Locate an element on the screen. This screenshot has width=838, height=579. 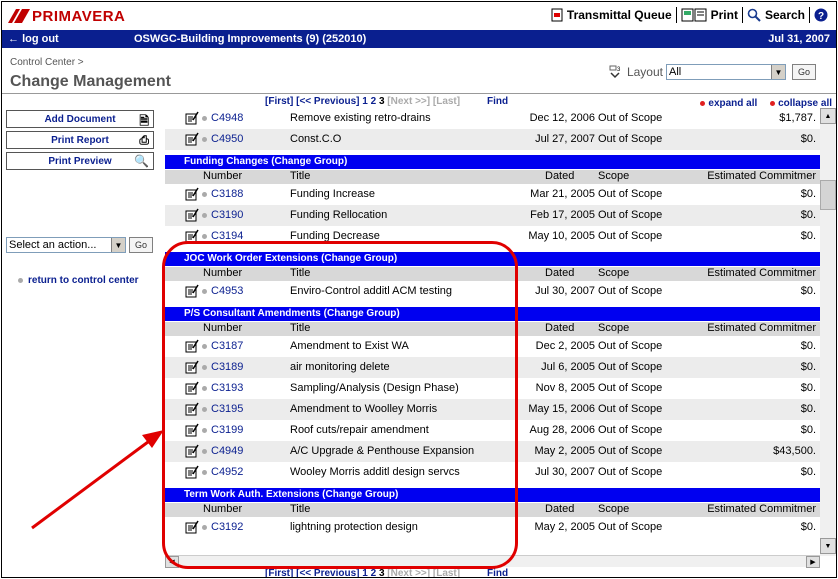
row-number-link: C3189 is located at coordinates (227, 367).